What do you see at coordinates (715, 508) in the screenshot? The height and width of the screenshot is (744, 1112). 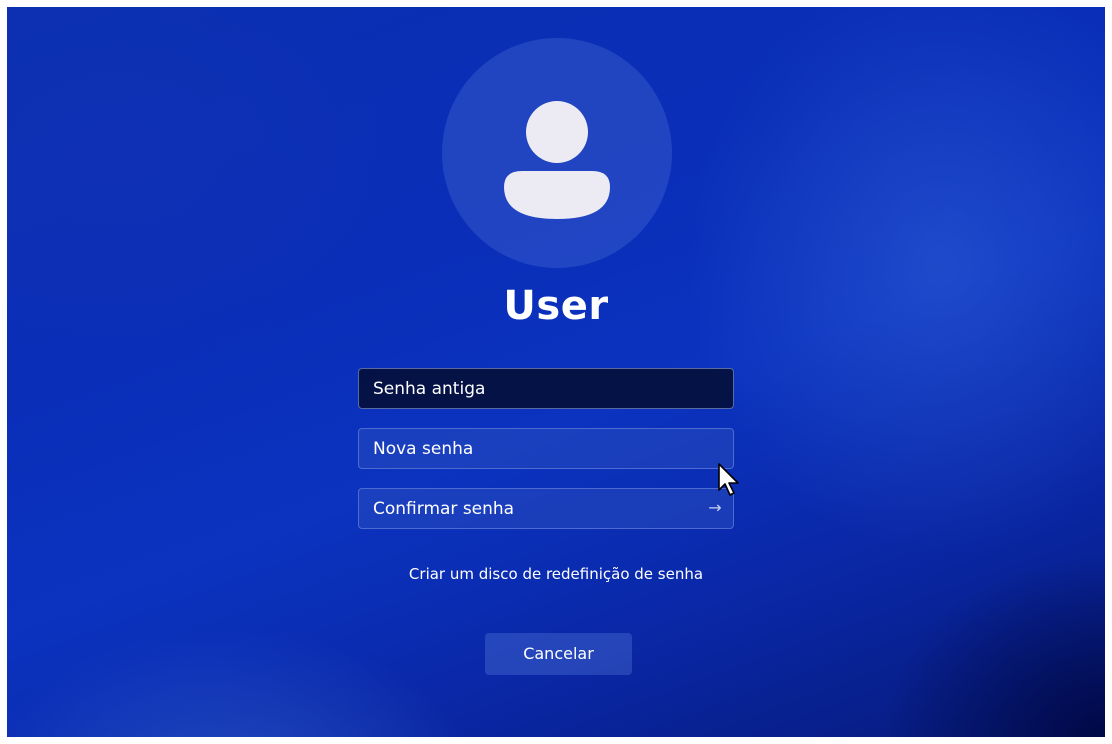 I see `arrow-right-icon: →` at bounding box center [715, 508].